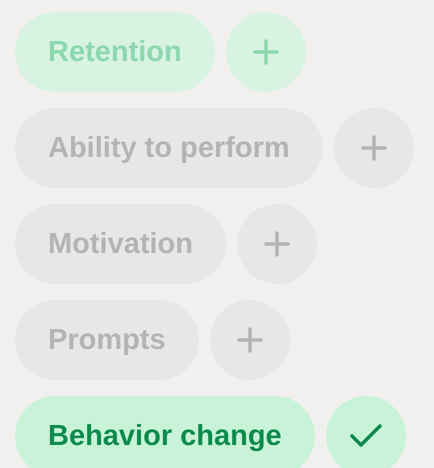  I want to click on check-icon, so click(365, 436).